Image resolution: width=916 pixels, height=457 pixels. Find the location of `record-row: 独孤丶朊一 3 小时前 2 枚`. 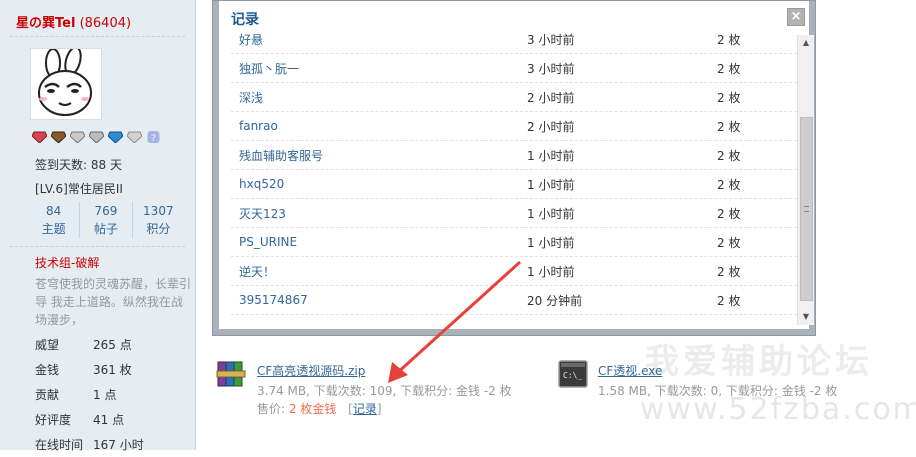

record-row: 独孤丶朊一 3 小时前 2 枚 is located at coordinates (514, 68).